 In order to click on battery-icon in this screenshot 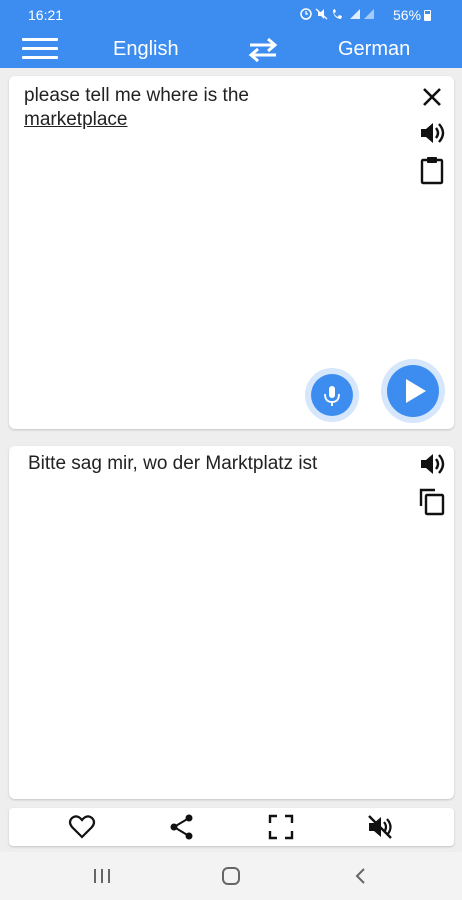, I will do `click(428, 15)`.